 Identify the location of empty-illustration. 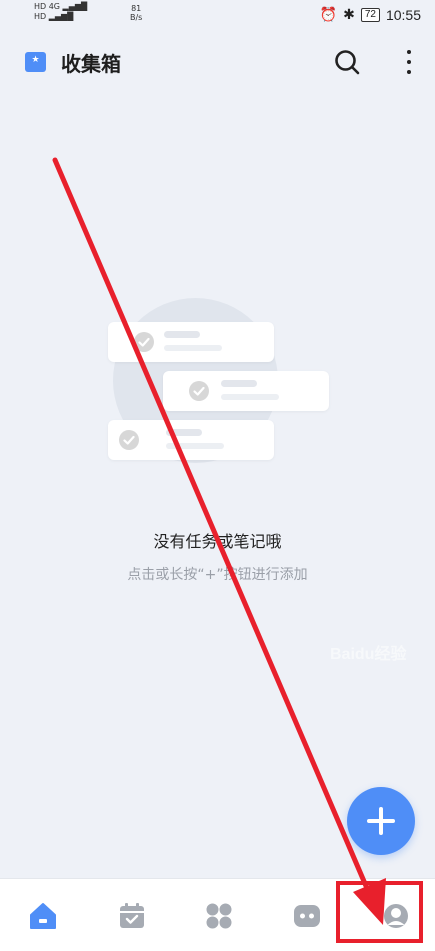
(220, 380).